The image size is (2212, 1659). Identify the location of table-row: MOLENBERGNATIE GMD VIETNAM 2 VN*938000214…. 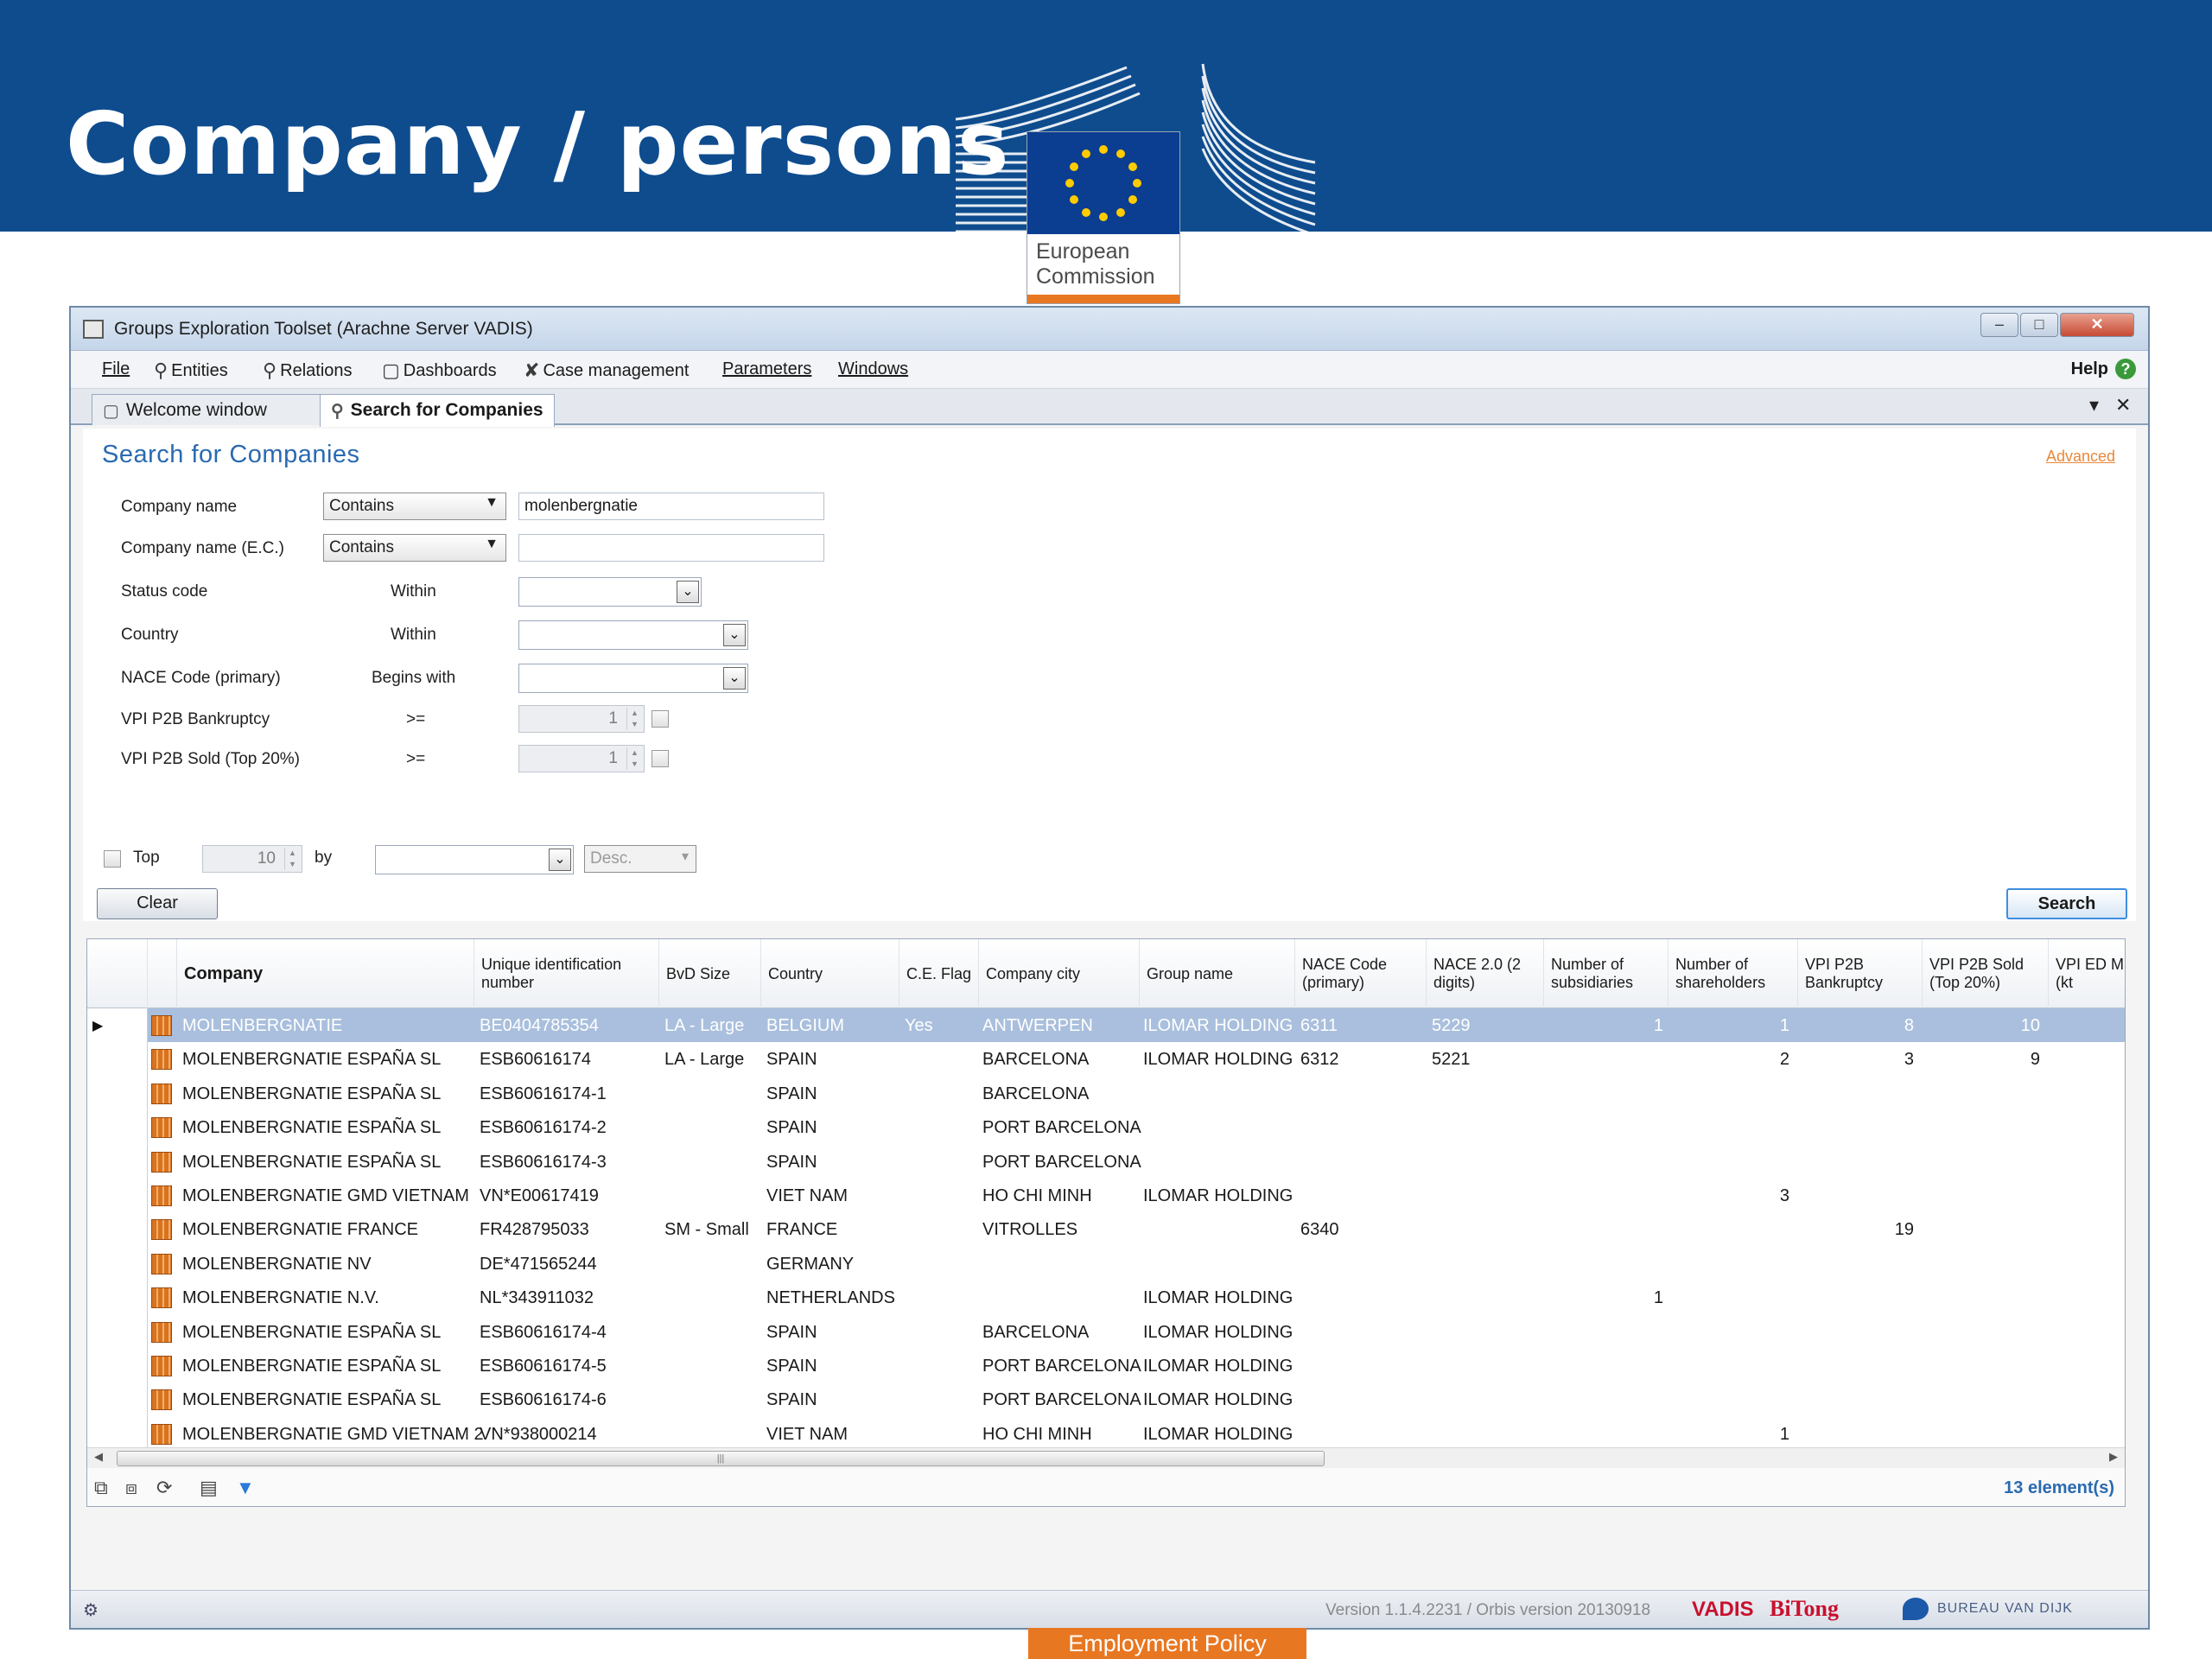
(1106, 1434).